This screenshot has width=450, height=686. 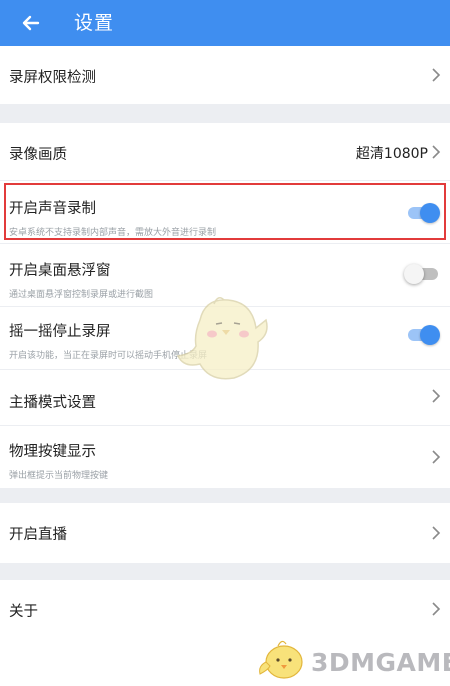 I want to click on video-quality-row: 录像画质 超清1080P, so click(x=225, y=152).